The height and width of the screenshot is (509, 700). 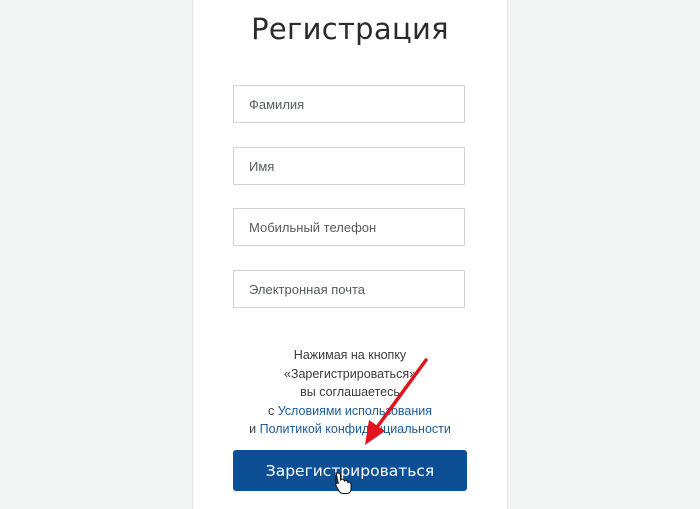 I want to click on agreement-line-privacy: и Политикой конфиденциальности, so click(x=350, y=429).